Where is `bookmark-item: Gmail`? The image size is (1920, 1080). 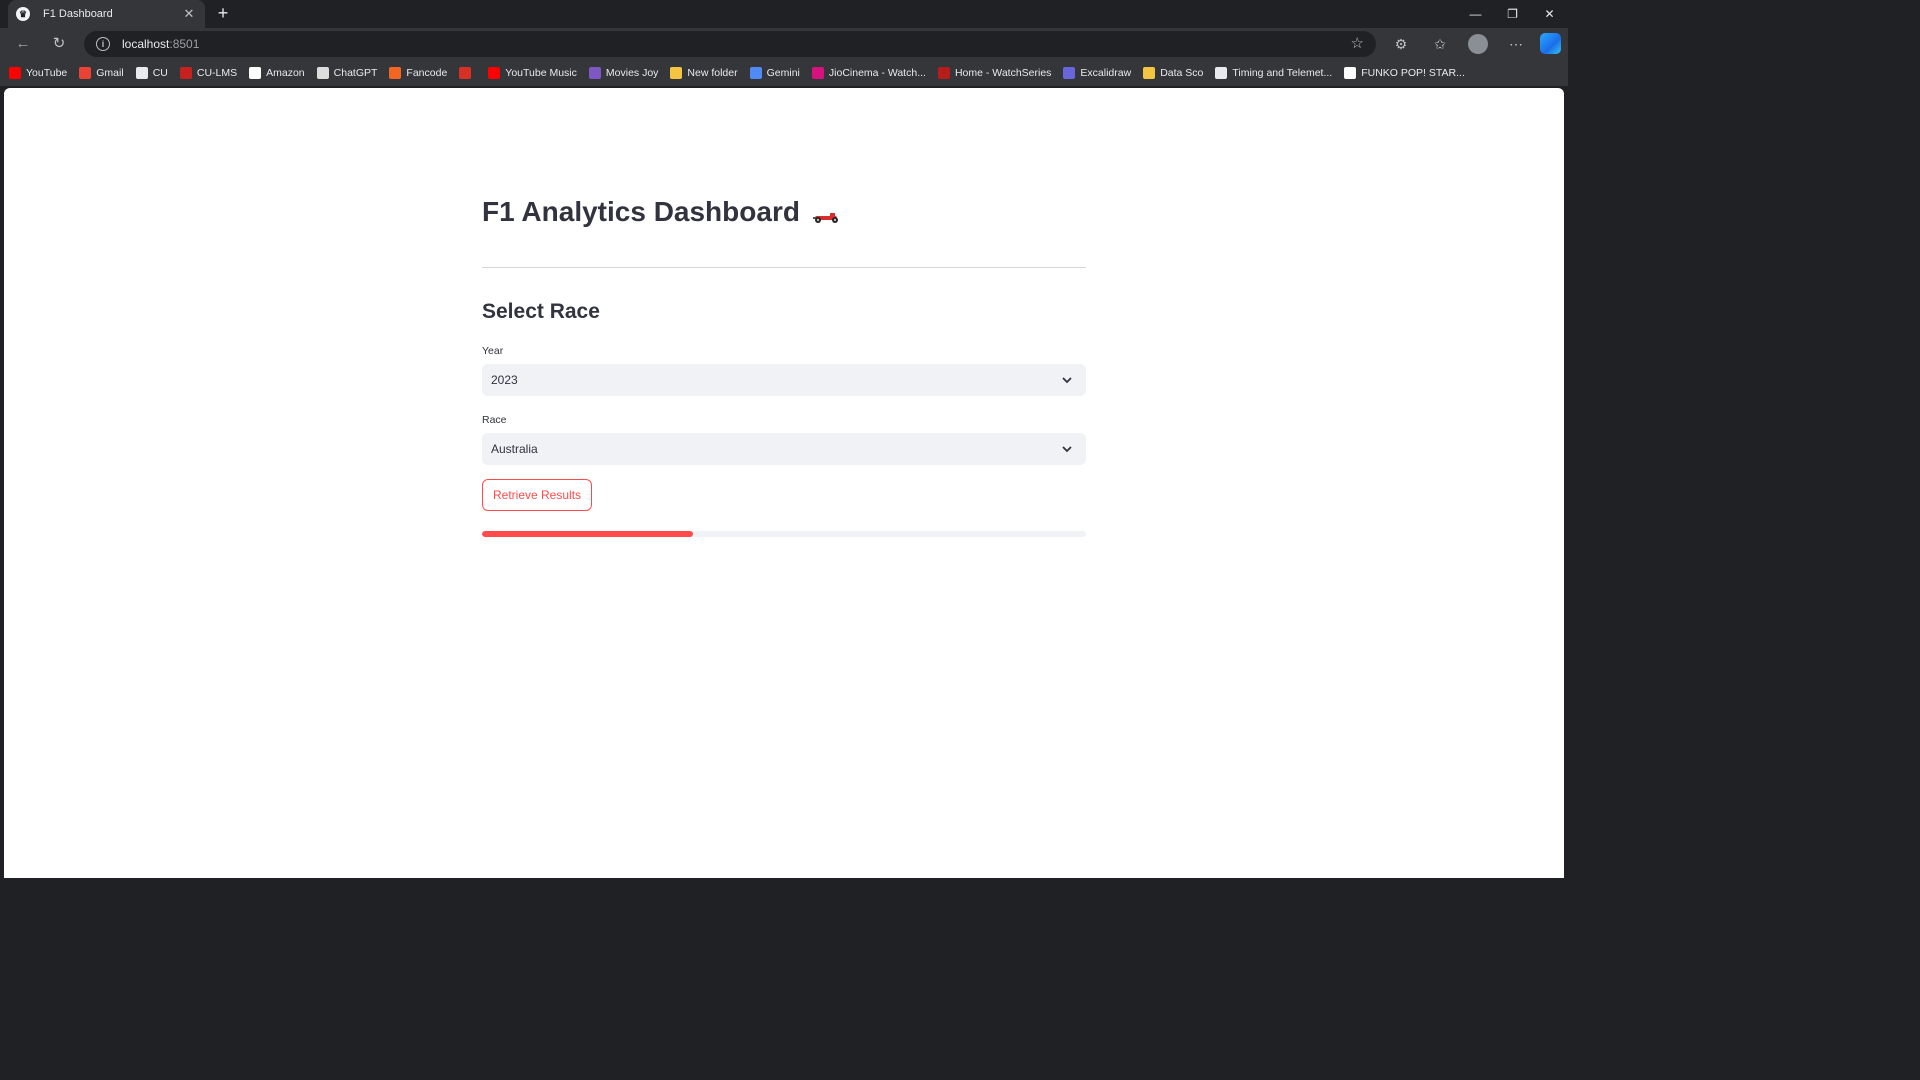 bookmark-item: Gmail is located at coordinates (104, 73).